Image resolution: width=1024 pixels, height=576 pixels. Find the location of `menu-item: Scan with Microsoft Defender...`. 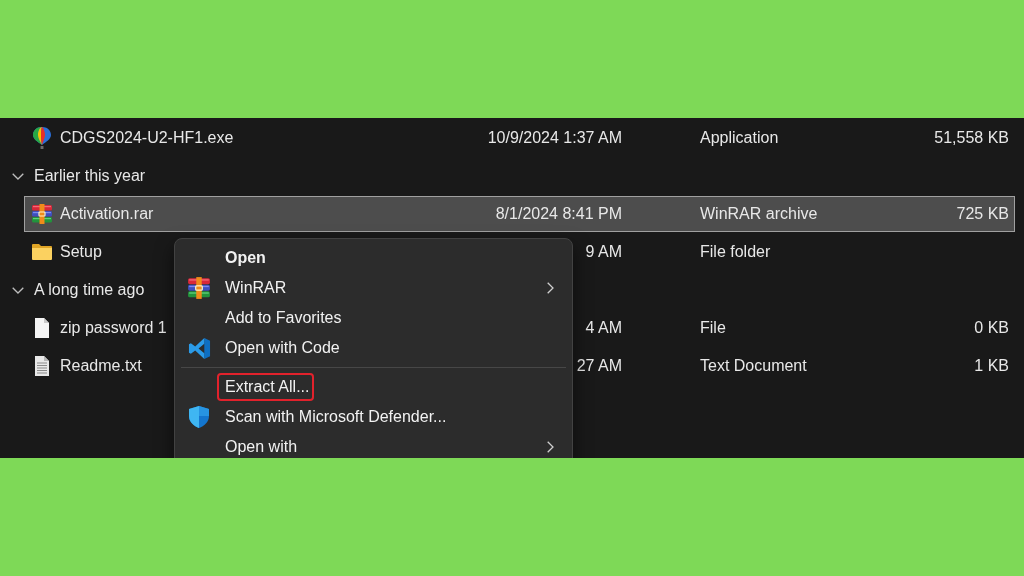

menu-item: Scan with Microsoft Defender... is located at coordinates (373, 417).